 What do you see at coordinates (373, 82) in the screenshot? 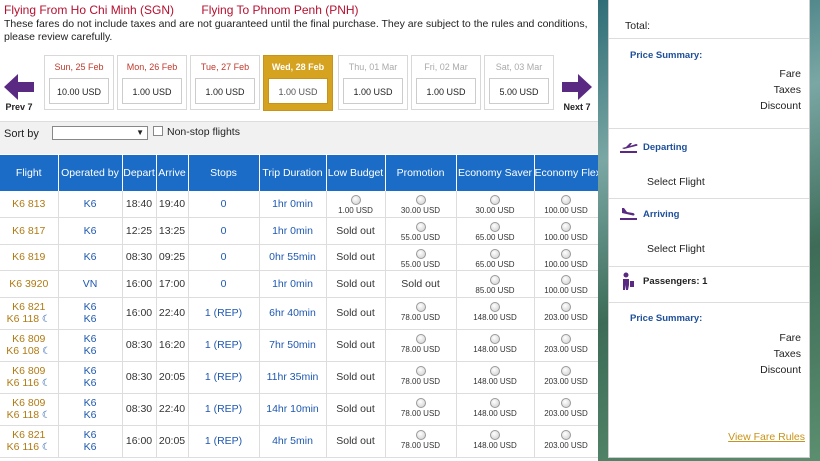
I see `date-card: Thu, 01 Mar 1.00 USD` at bounding box center [373, 82].